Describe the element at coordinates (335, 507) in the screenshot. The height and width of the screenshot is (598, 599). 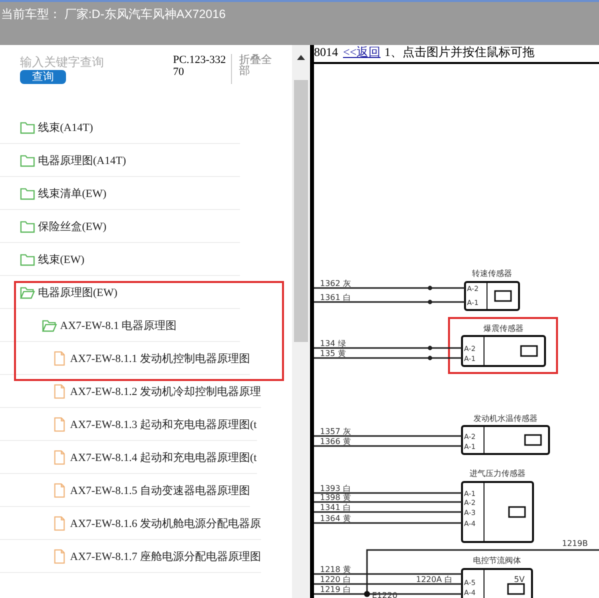
I see `wire-label: 1341 白` at that location.